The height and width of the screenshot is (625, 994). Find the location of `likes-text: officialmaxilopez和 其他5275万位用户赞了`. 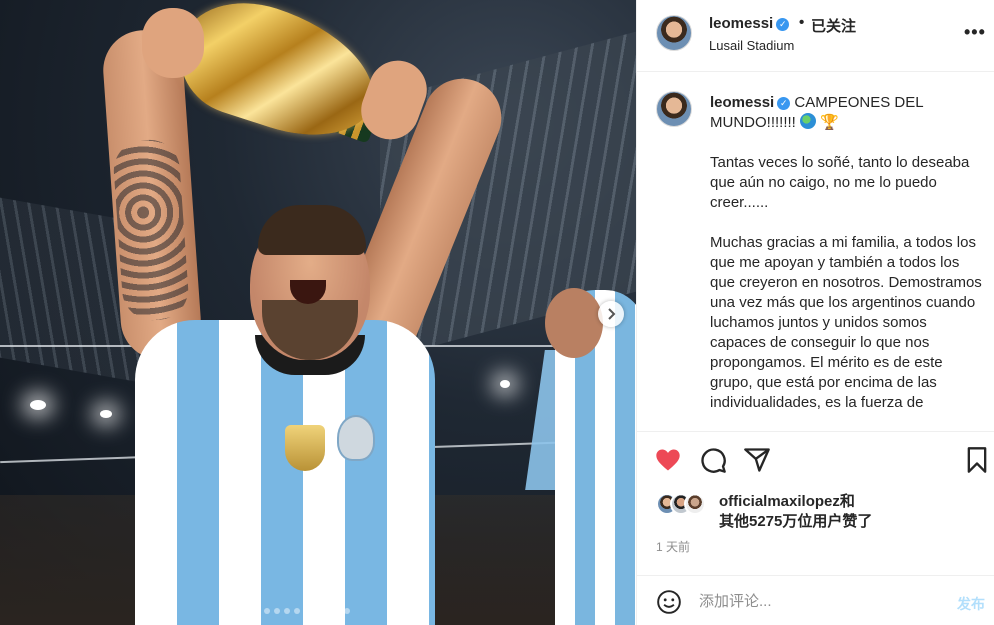

likes-text: officialmaxilopez和 其他5275万位用户赞了 is located at coordinates (795, 512).